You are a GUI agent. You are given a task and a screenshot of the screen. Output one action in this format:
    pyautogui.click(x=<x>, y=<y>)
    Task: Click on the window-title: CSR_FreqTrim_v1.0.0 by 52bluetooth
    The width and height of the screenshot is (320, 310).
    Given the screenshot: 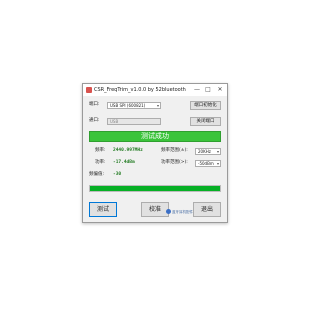 What is the action you would take?
    pyautogui.click(x=140, y=90)
    